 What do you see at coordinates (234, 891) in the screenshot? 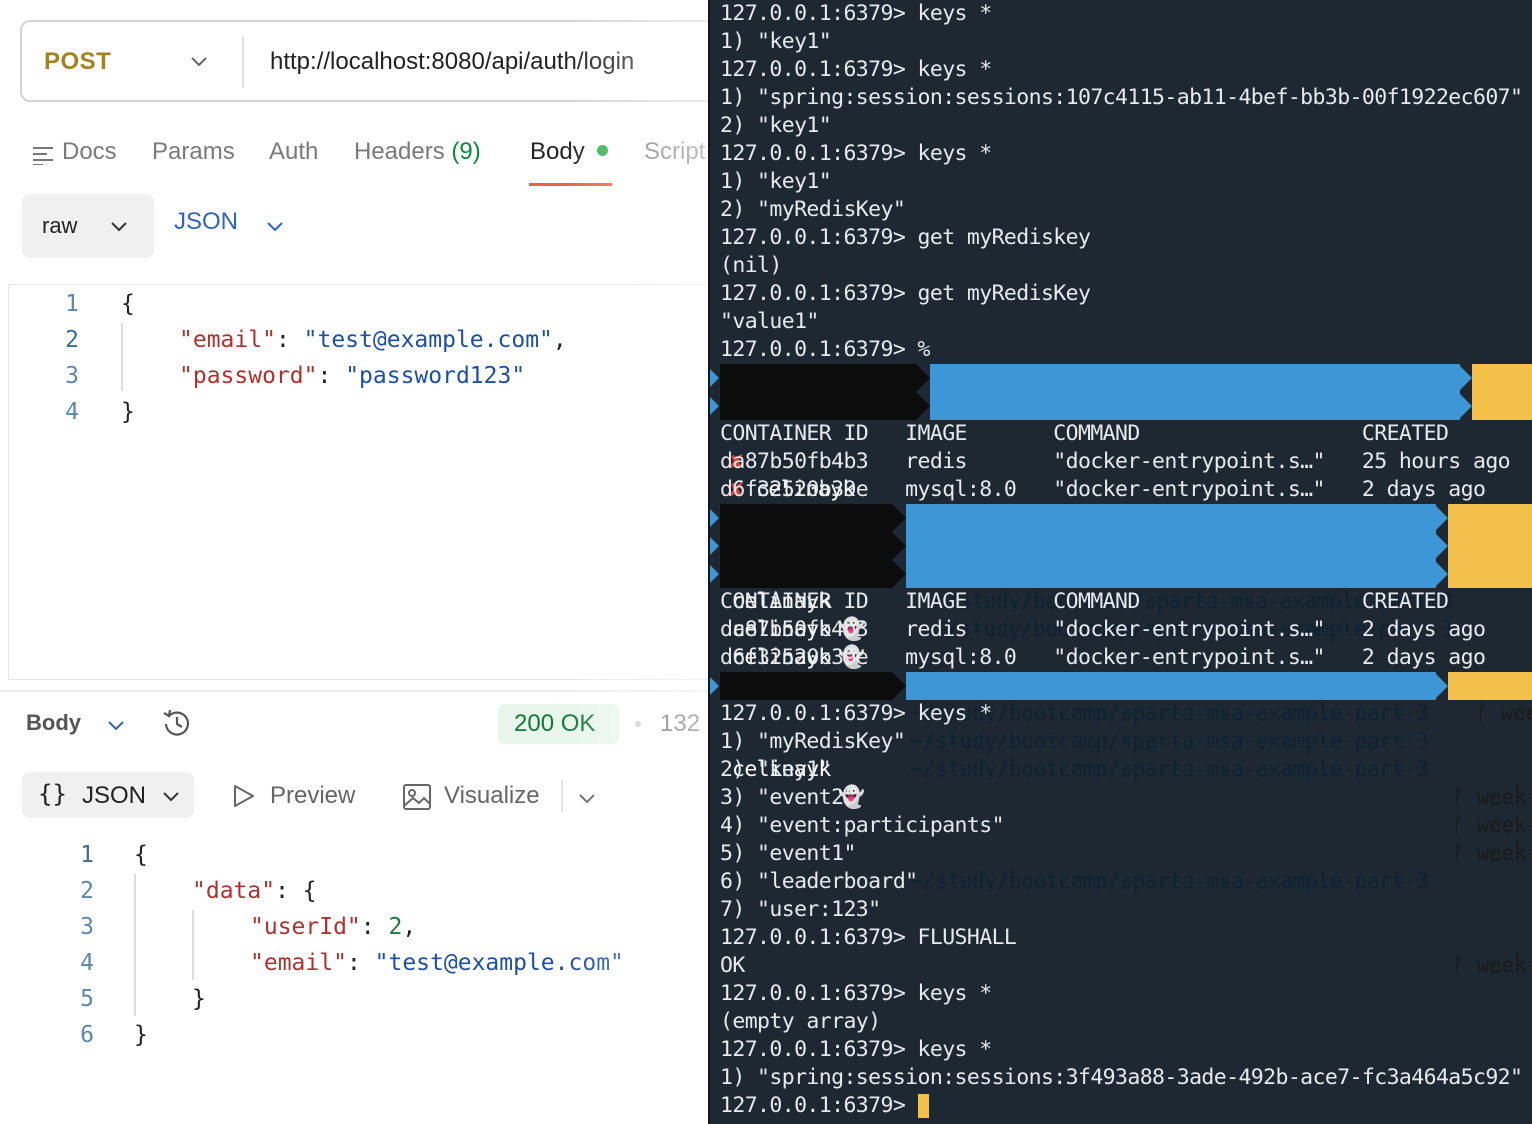
I see `json-key: "data"` at bounding box center [234, 891].